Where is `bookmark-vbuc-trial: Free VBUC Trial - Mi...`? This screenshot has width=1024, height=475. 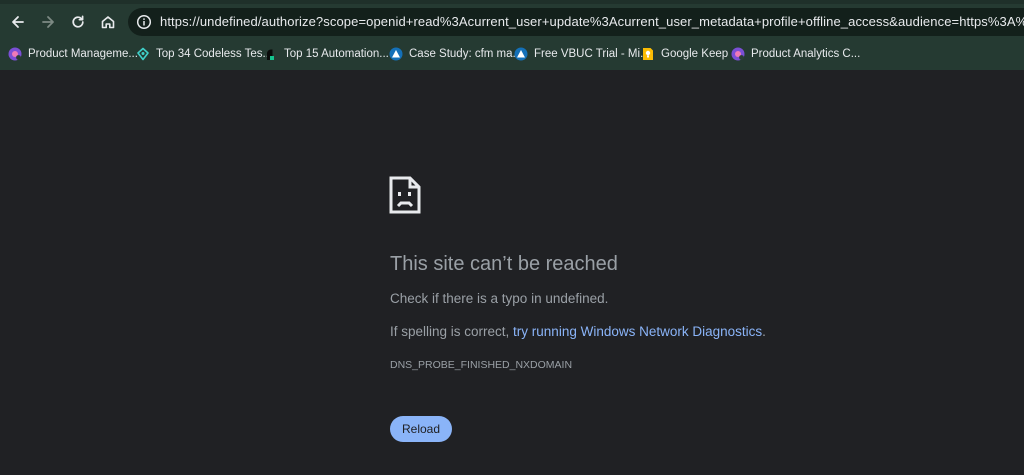
bookmark-vbuc-trial: Free VBUC Trial - Mi... is located at coordinates (582, 54).